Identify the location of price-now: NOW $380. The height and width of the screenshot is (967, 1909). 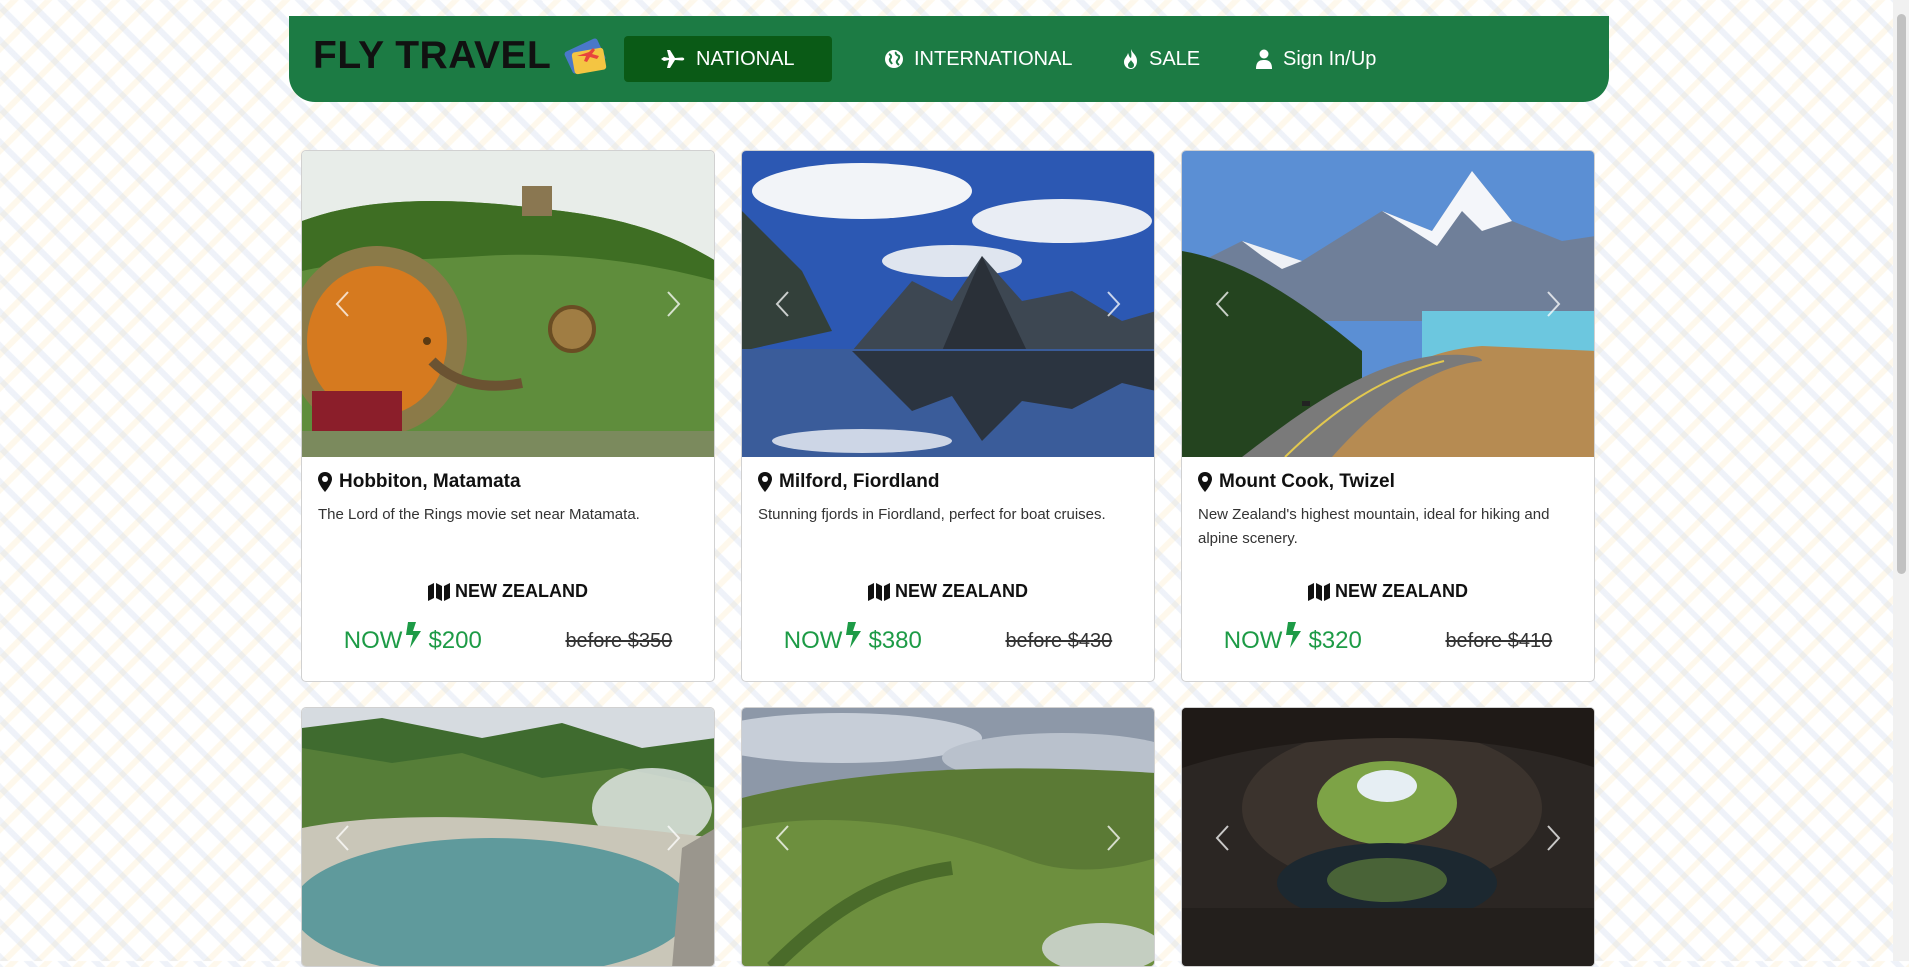
(852, 638).